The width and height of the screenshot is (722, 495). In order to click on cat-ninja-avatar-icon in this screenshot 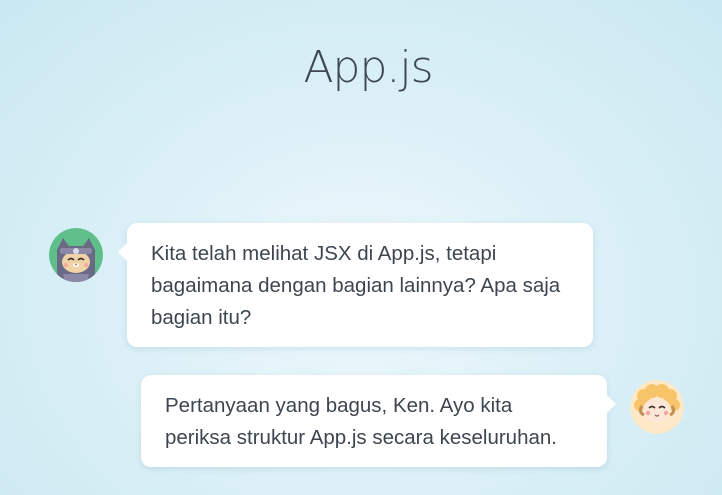, I will do `click(76, 255)`.